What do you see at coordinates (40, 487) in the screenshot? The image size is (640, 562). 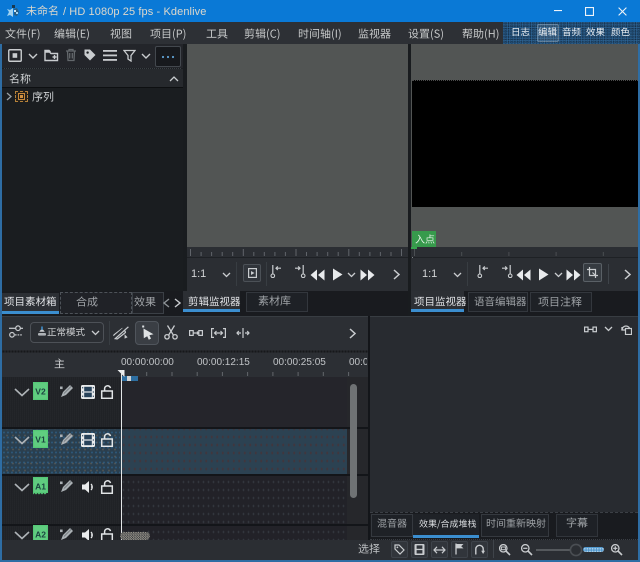 I see `svg-text: A1` at bounding box center [40, 487].